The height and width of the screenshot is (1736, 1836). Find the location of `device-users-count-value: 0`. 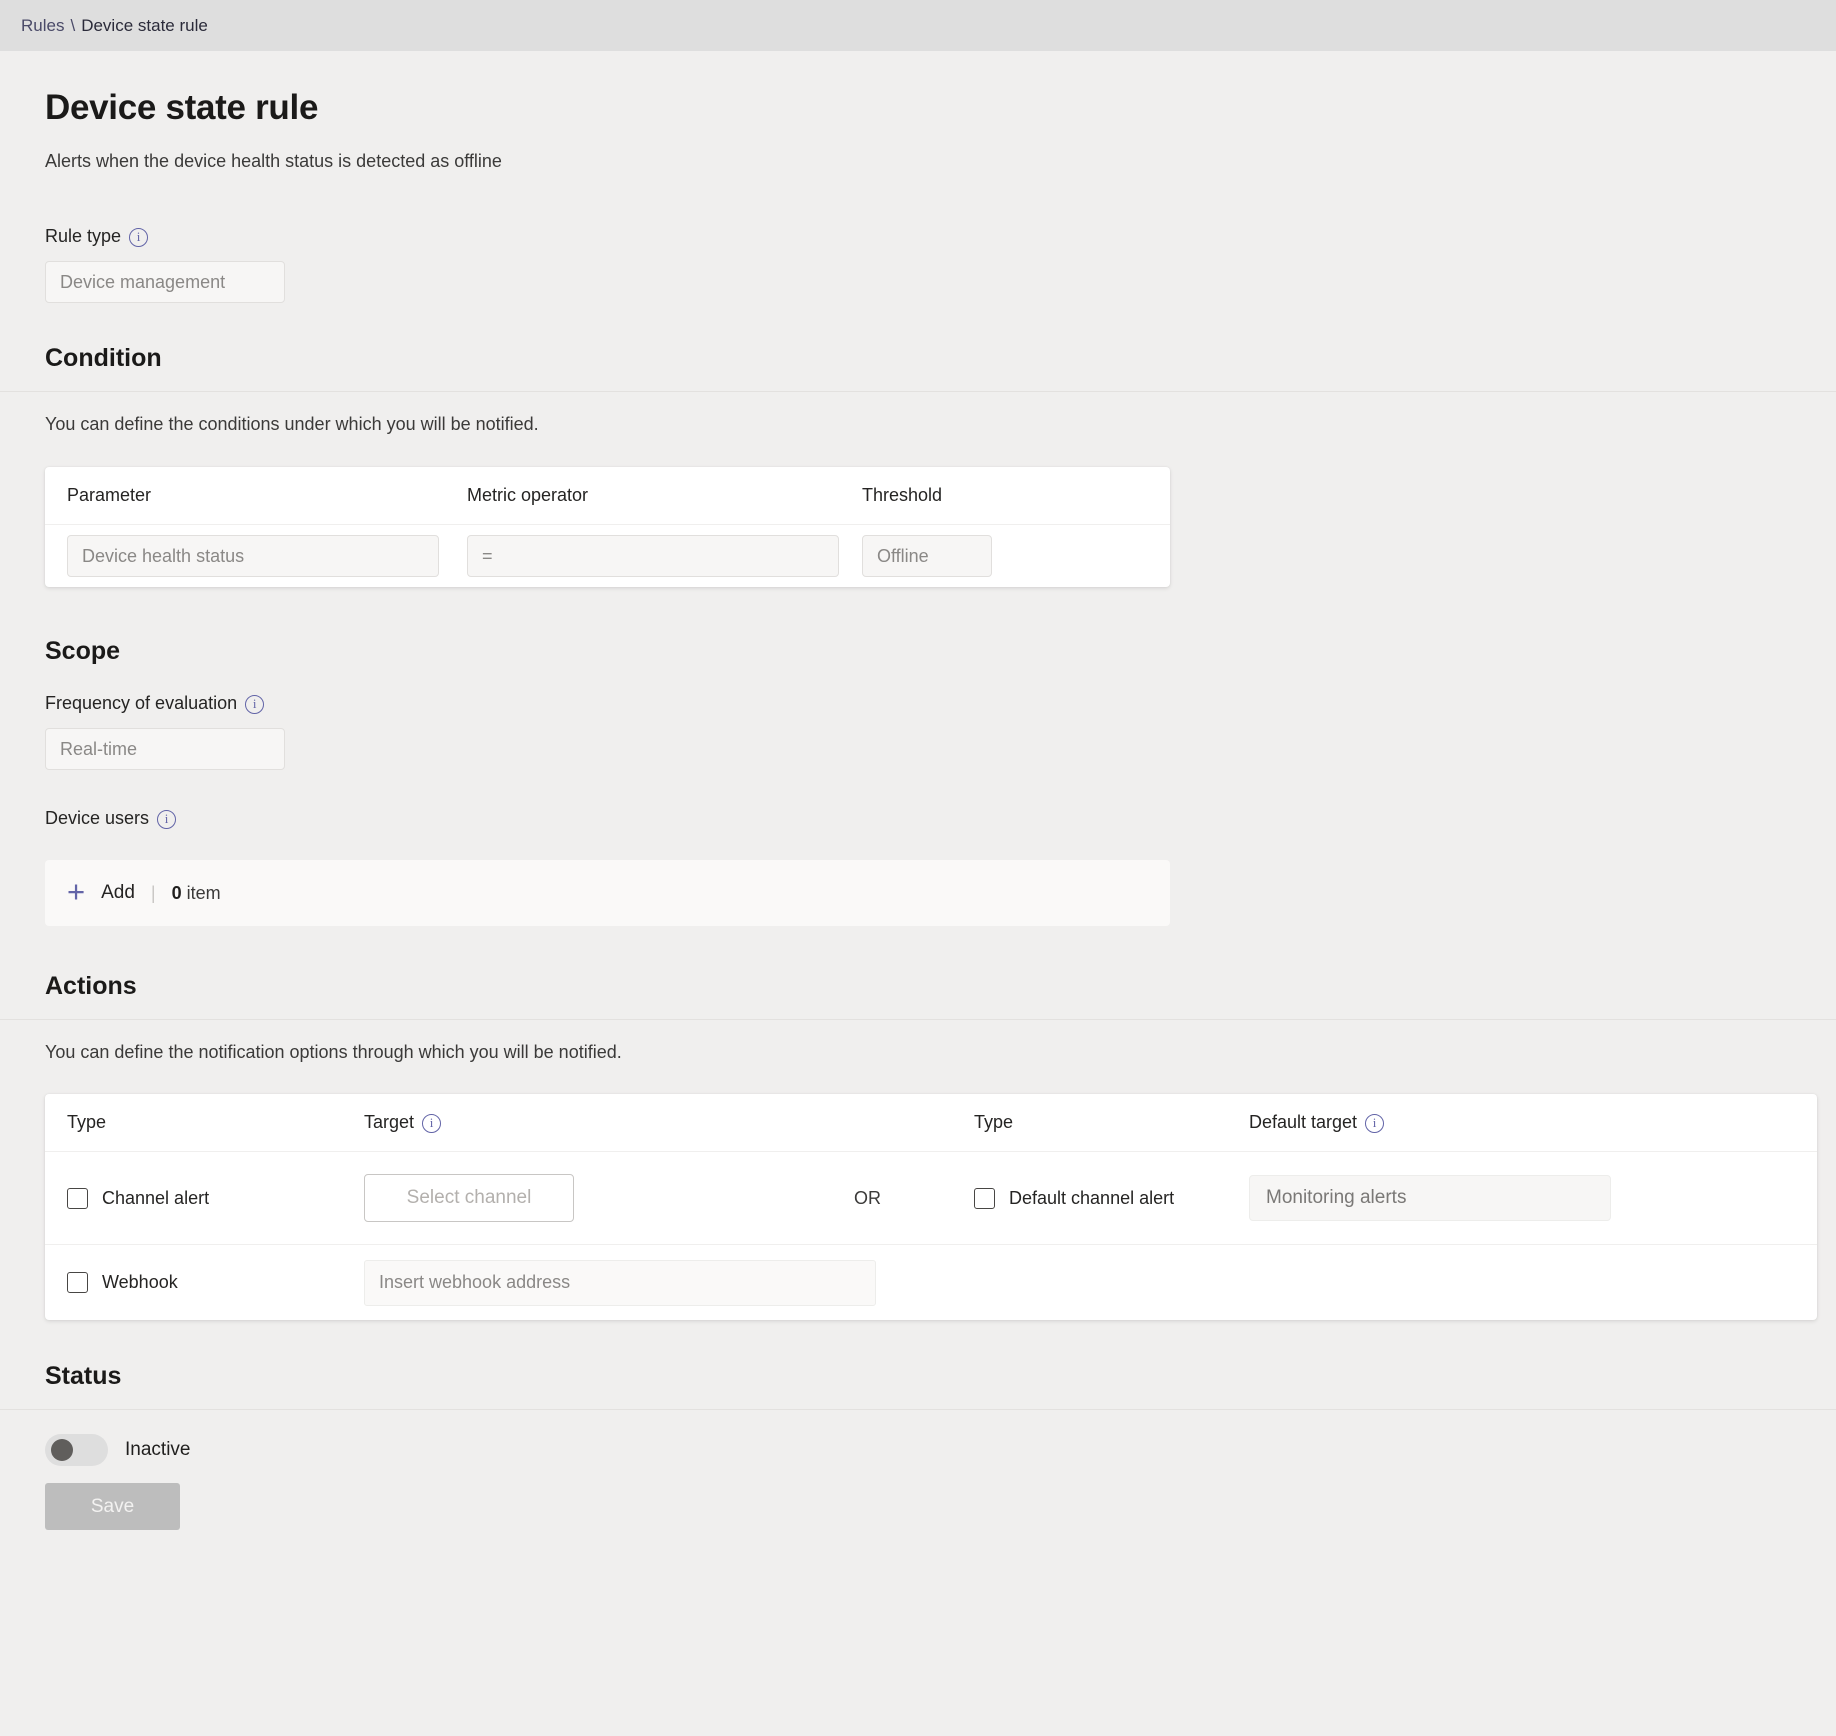

device-users-count-value: 0 is located at coordinates (176, 892).